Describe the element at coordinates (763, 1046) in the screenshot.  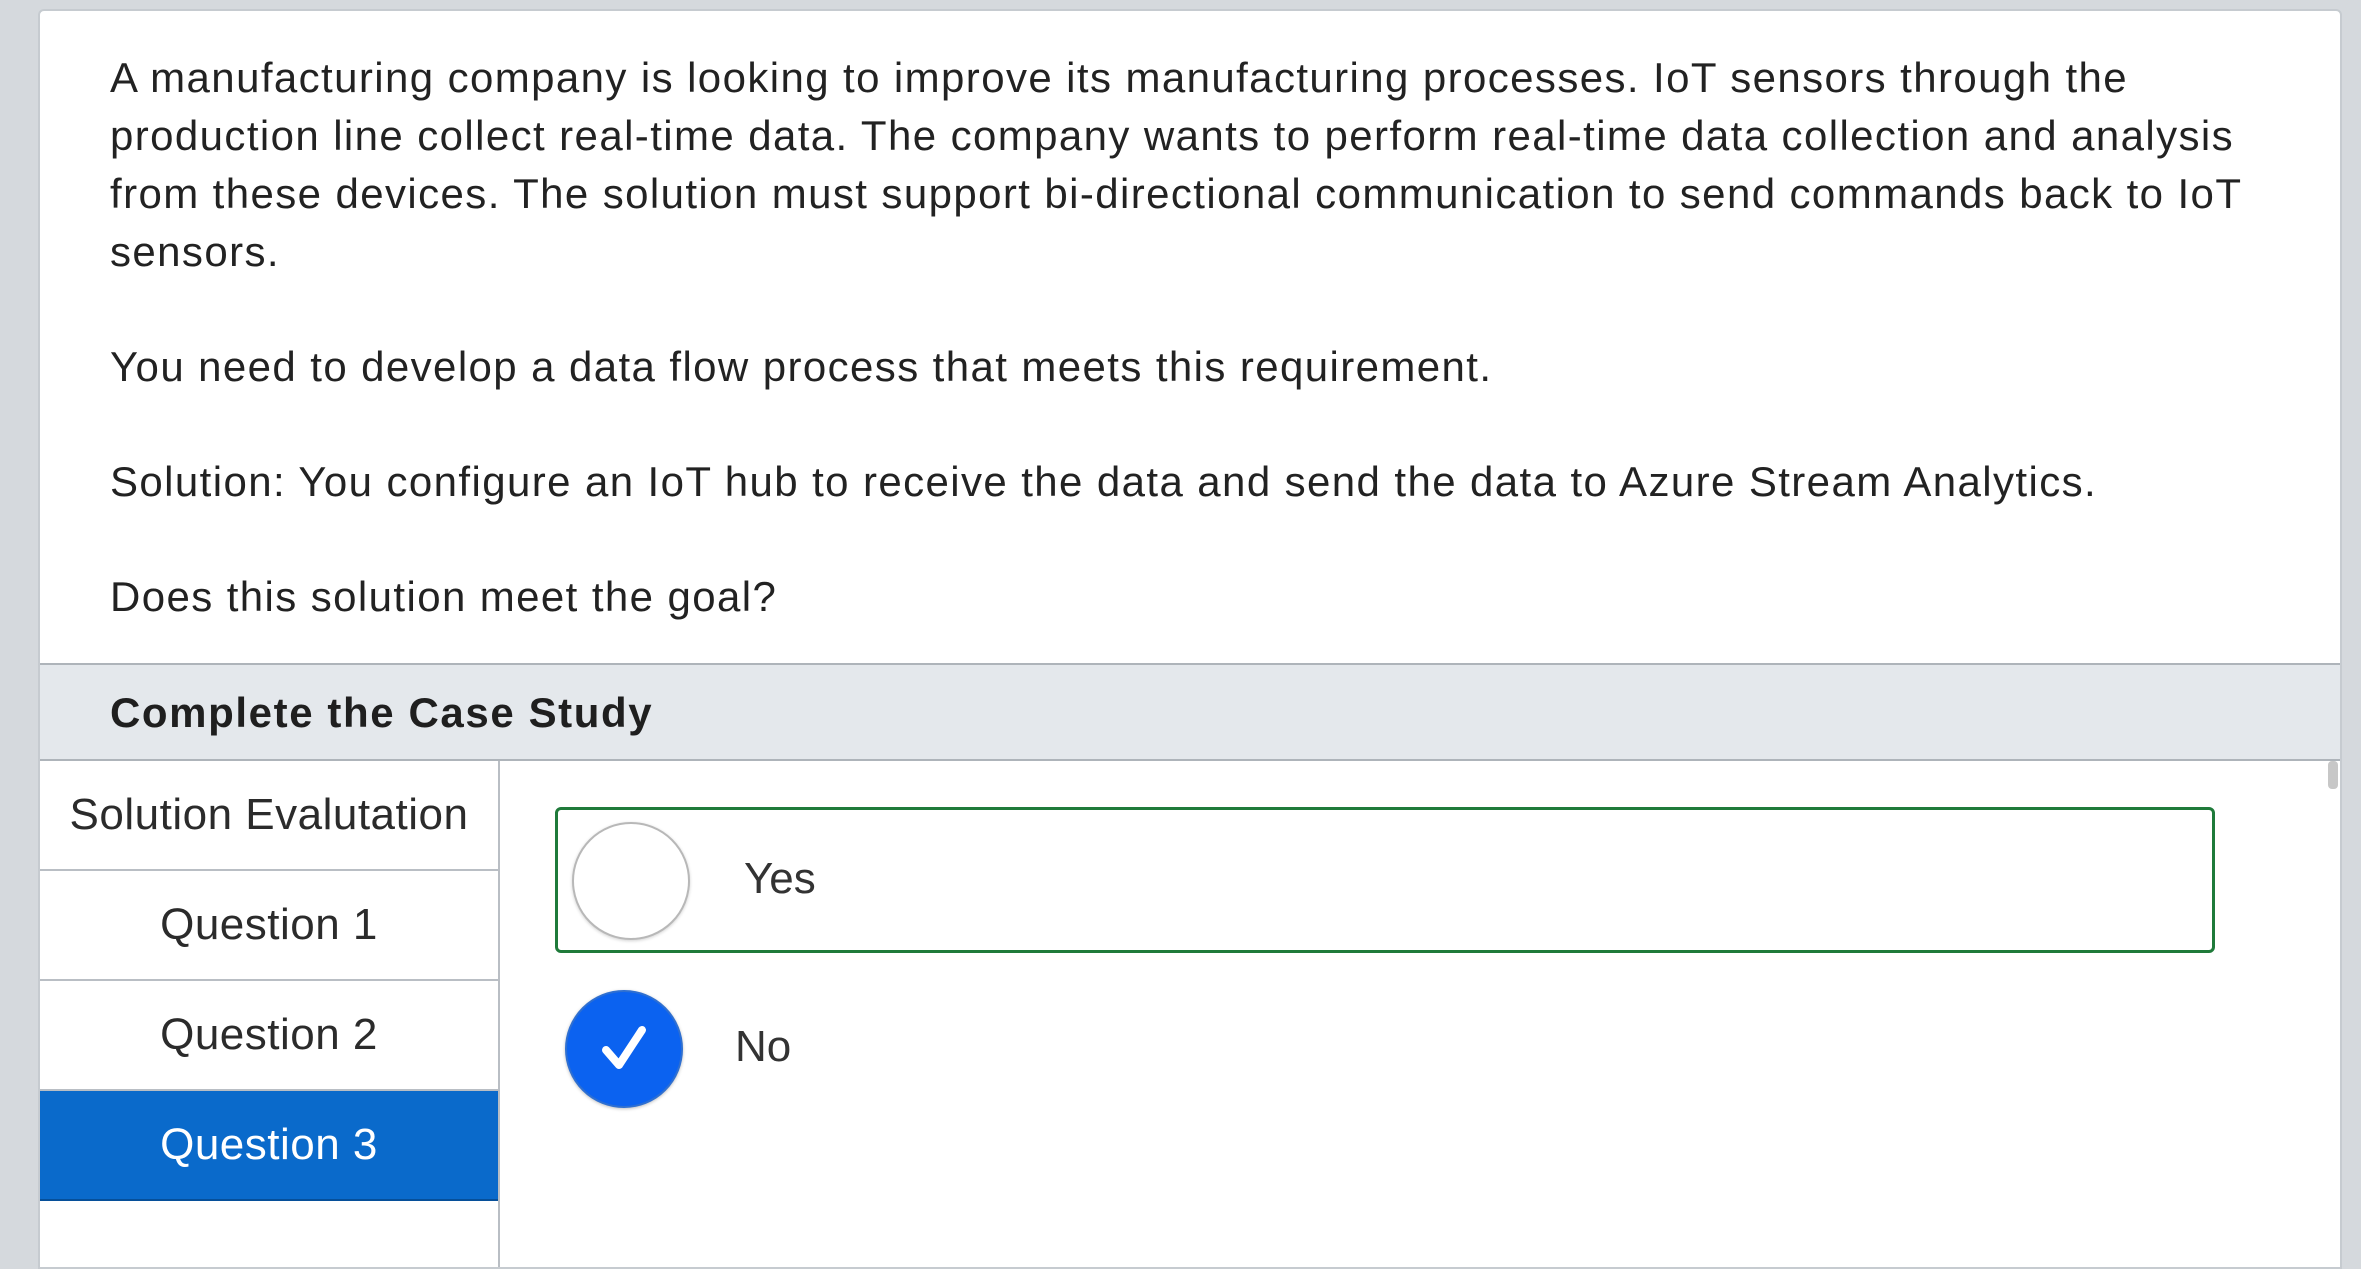
I see `answer-label-no: No` at that location.